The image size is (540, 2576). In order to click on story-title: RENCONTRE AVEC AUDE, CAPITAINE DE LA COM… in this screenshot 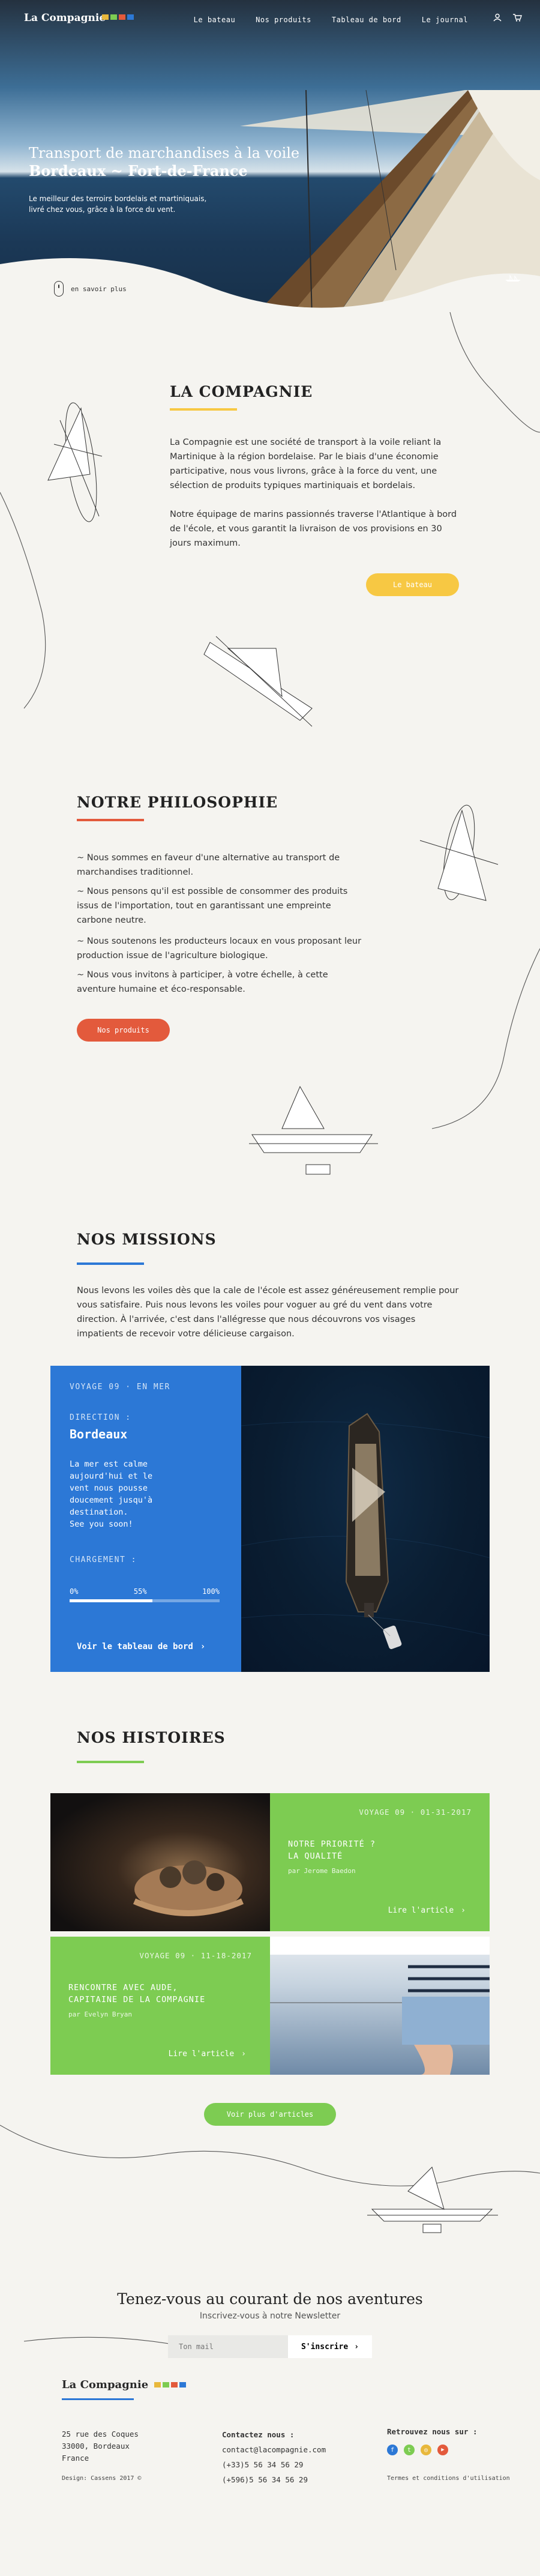, I will do `click(137, 1993)`.